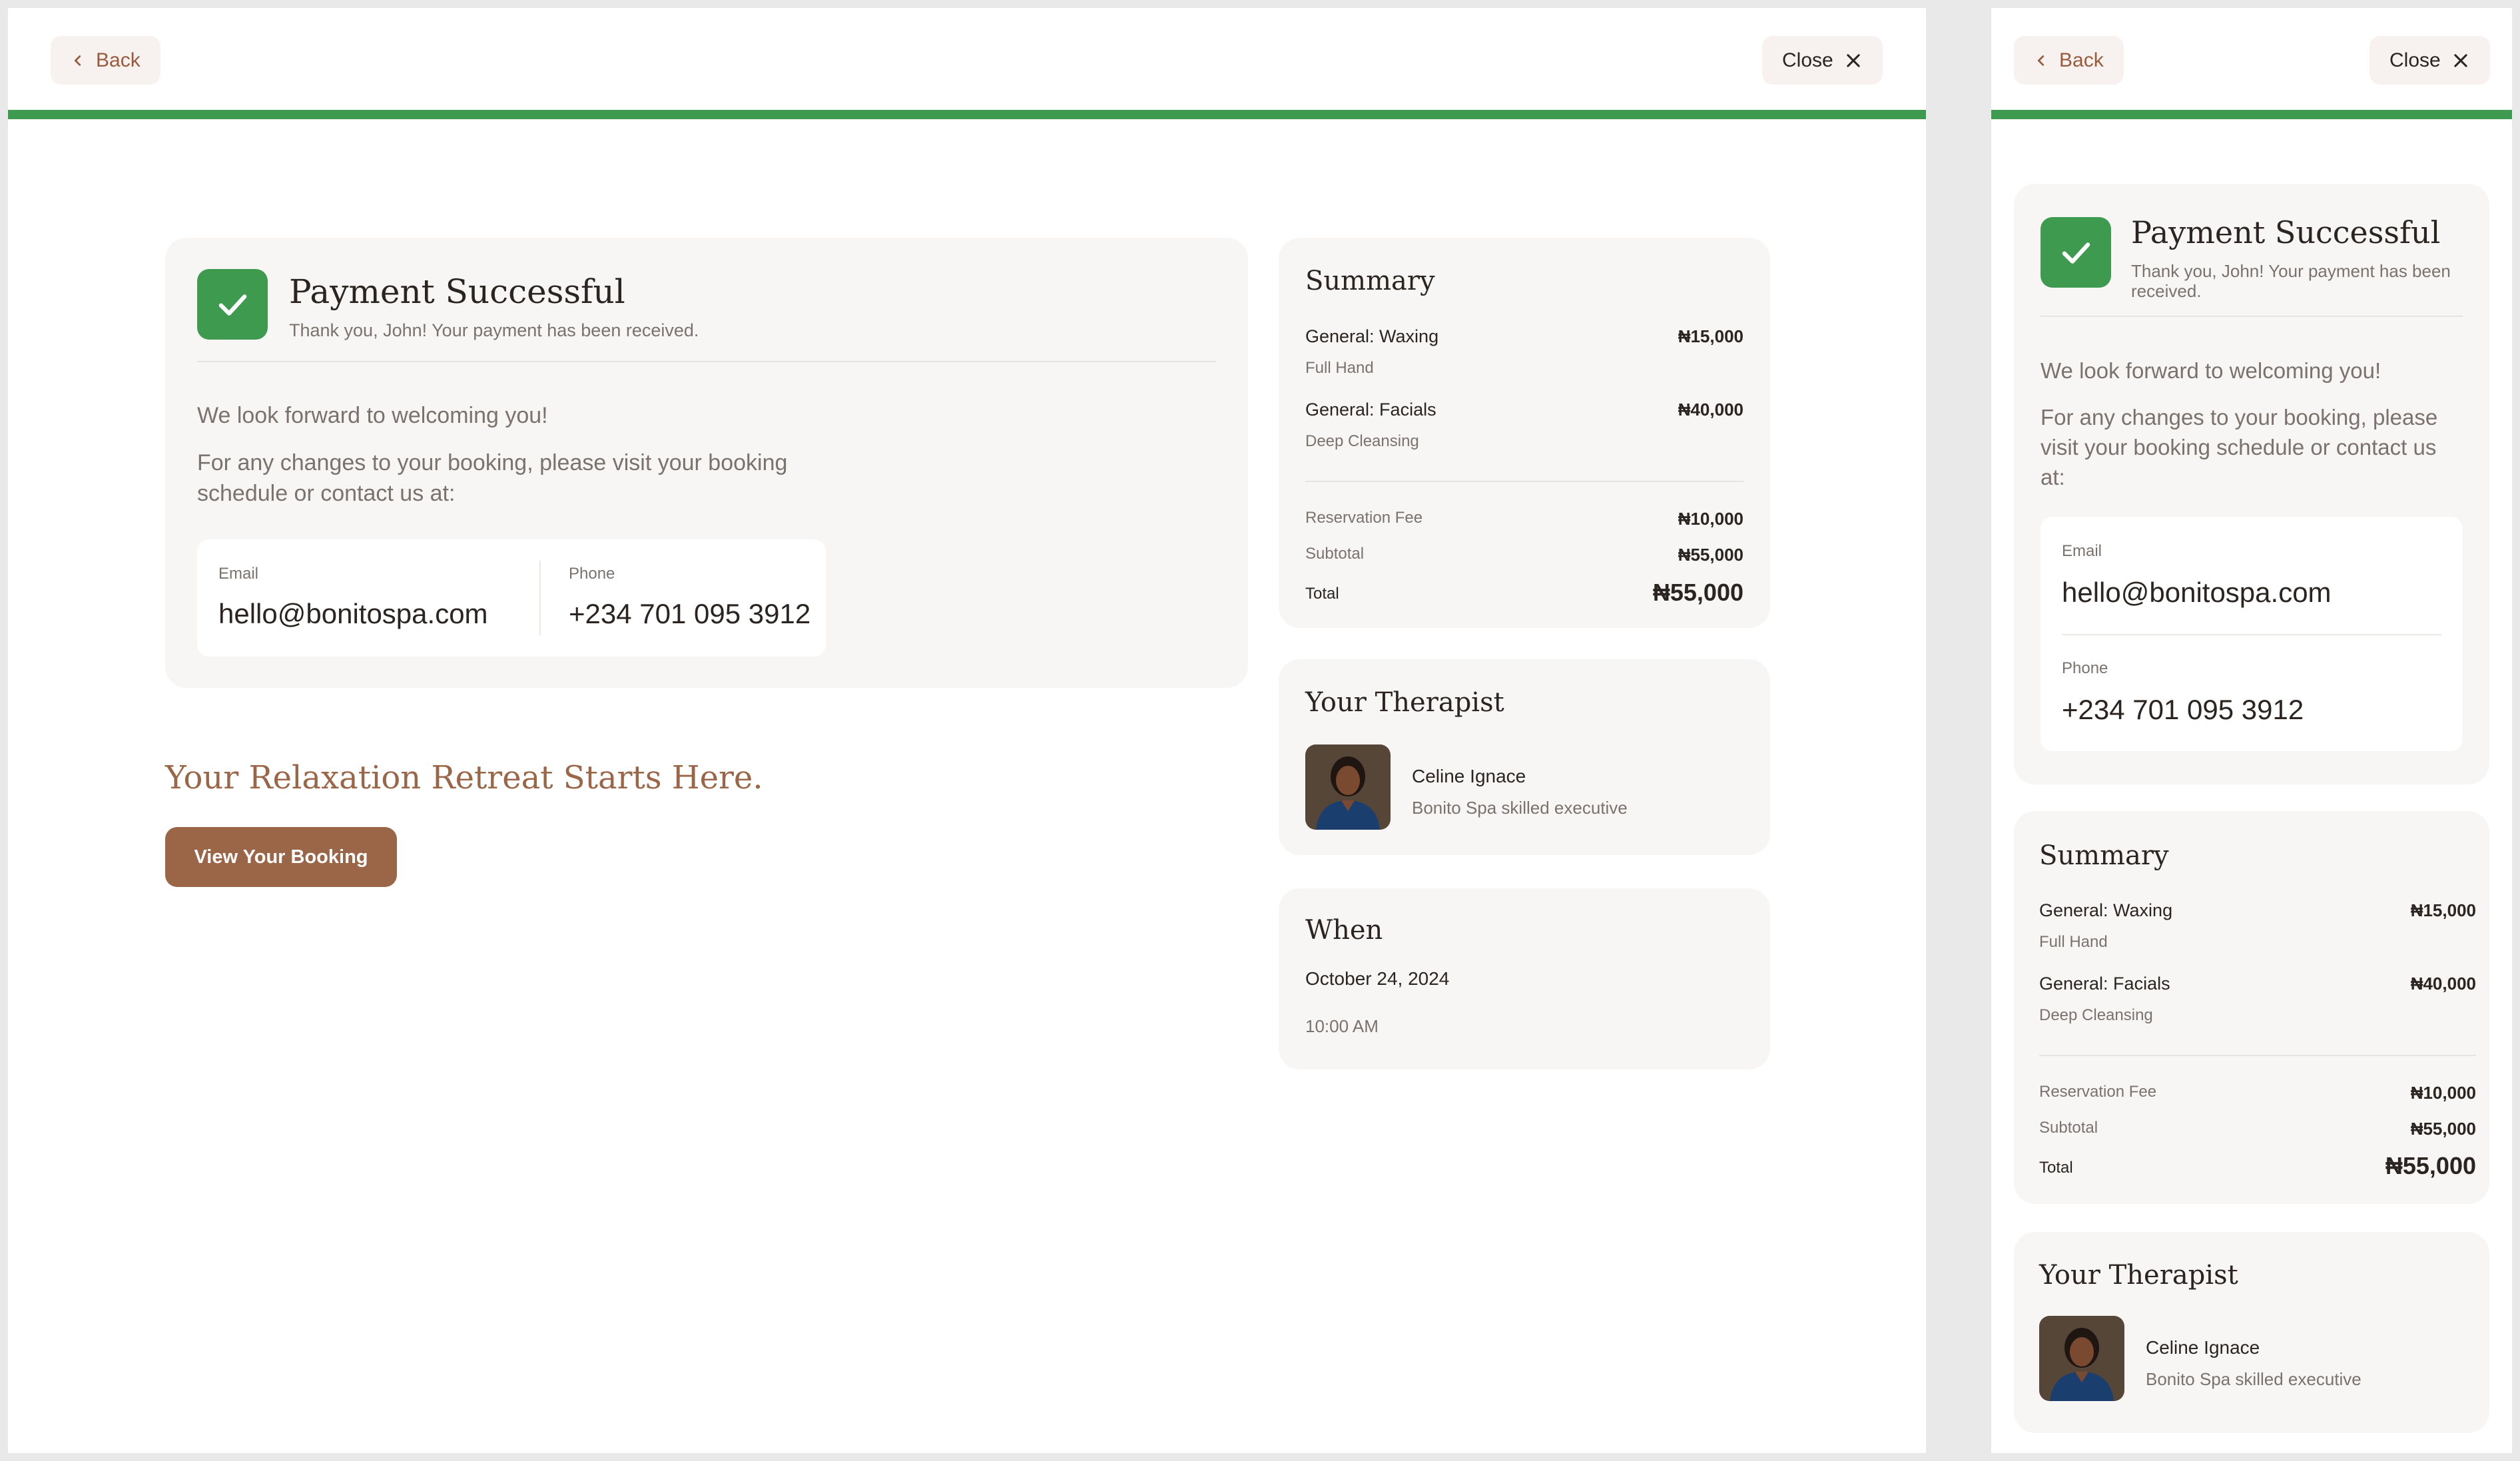  What do you see at coordinates (1377, 978) in the screenshot?
I see `when-date: October 24, 2024` at bounding box center [1377, 978].